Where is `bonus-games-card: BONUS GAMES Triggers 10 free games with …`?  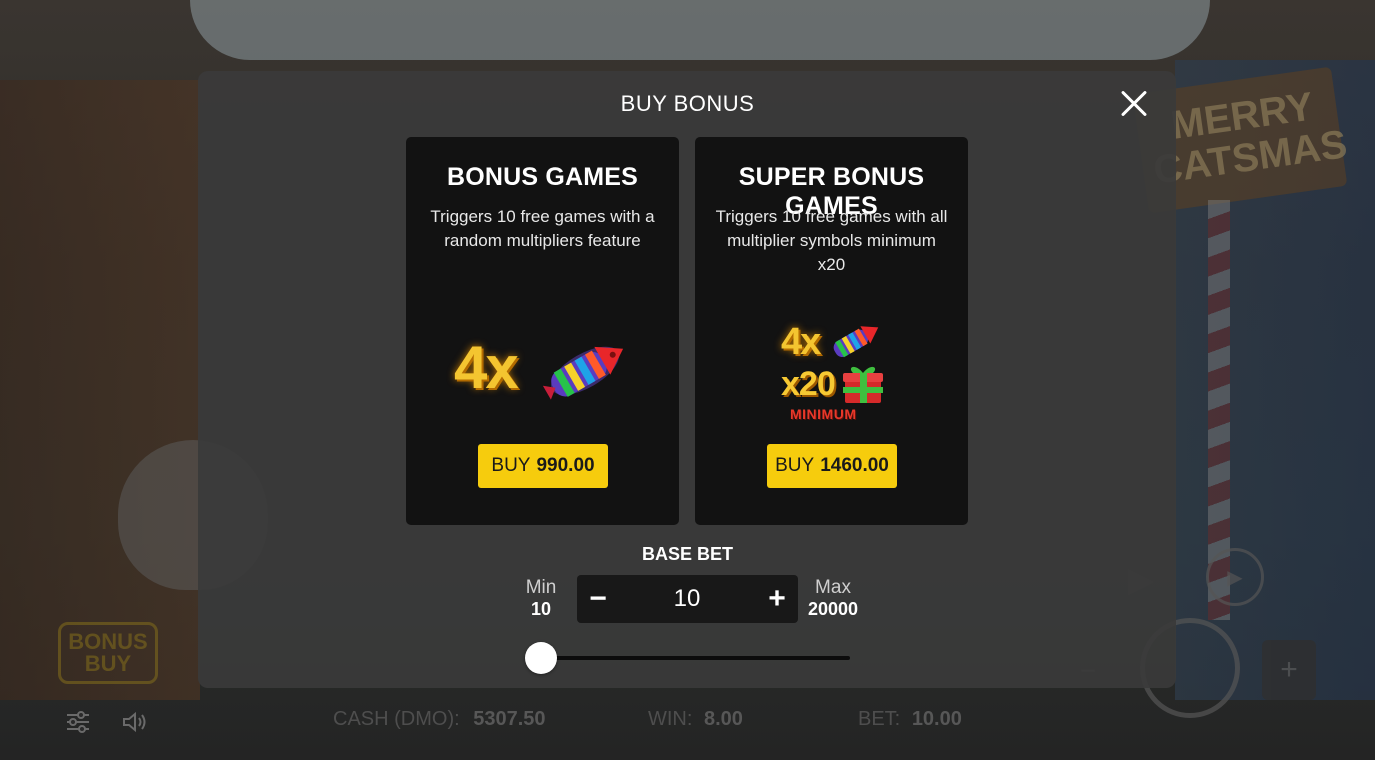
bonus-games-card: BONUS GAMES Triggers 10 free games with … is located at coordinates (542, 331).